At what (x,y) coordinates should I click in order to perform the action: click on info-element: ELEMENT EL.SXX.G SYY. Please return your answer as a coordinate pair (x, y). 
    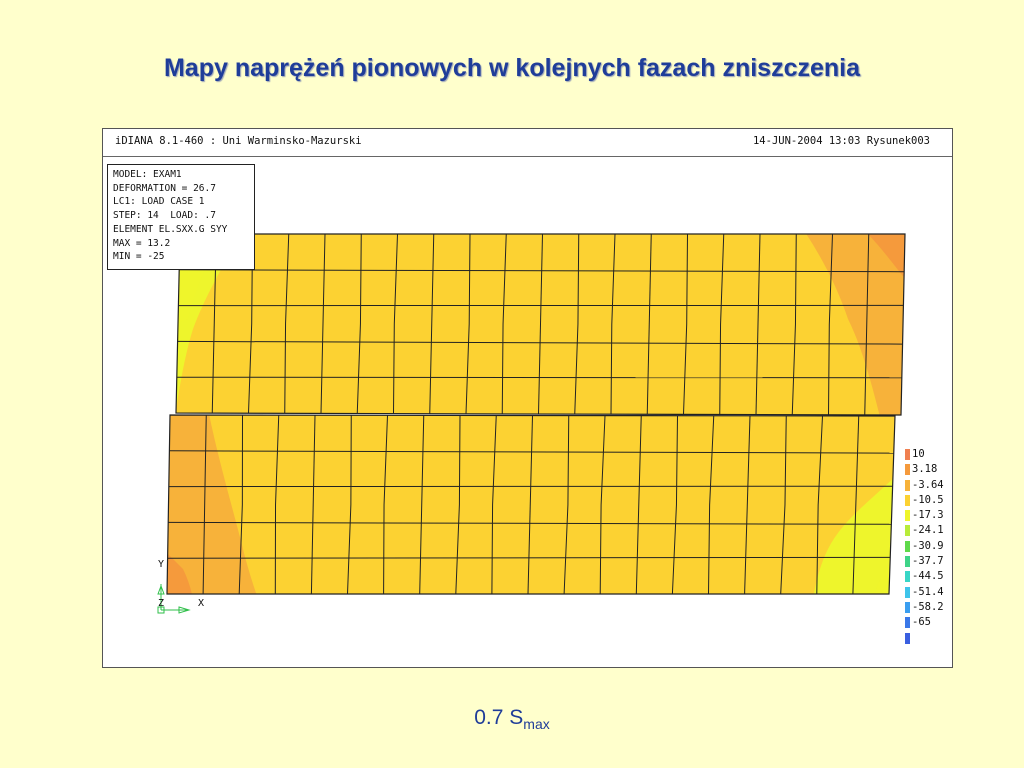
    Looking at the image, I should click on (170, 229).